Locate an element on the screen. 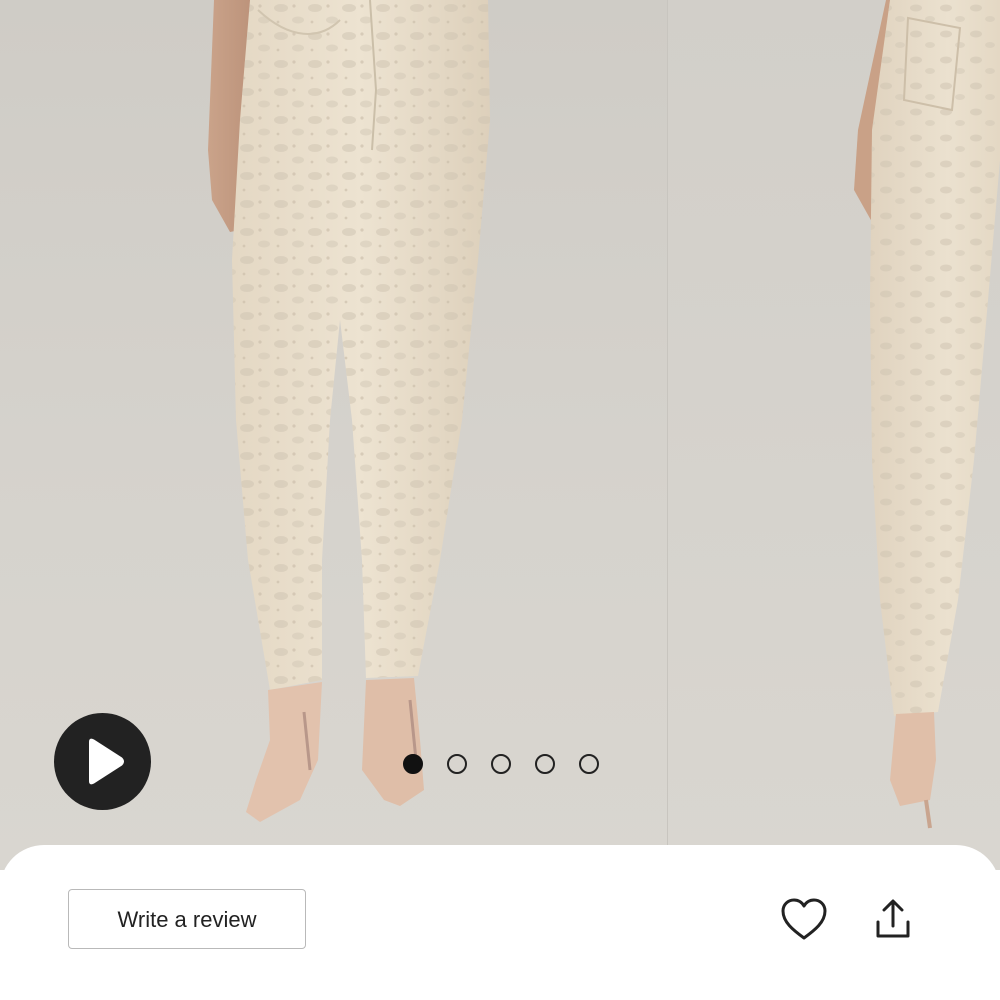 The image size is (1000, 1000). share-icon is located at coordinates (893, 918).